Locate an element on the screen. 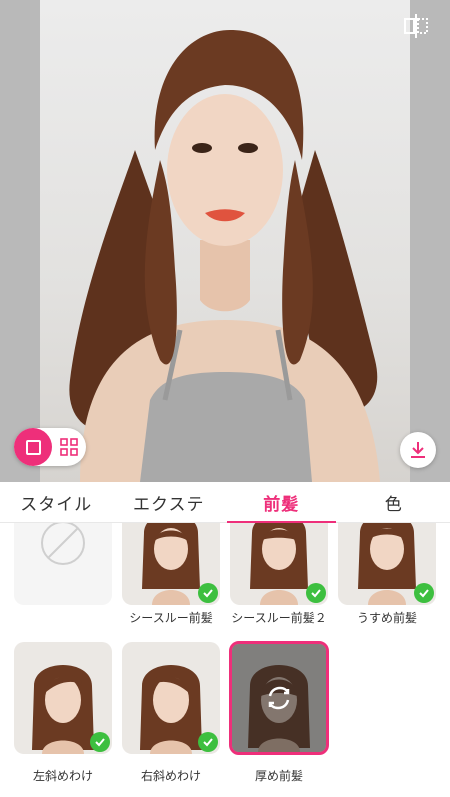 This screenshot has height=797, width=450. download-arrow-icon is located at coordinates (418, 450).